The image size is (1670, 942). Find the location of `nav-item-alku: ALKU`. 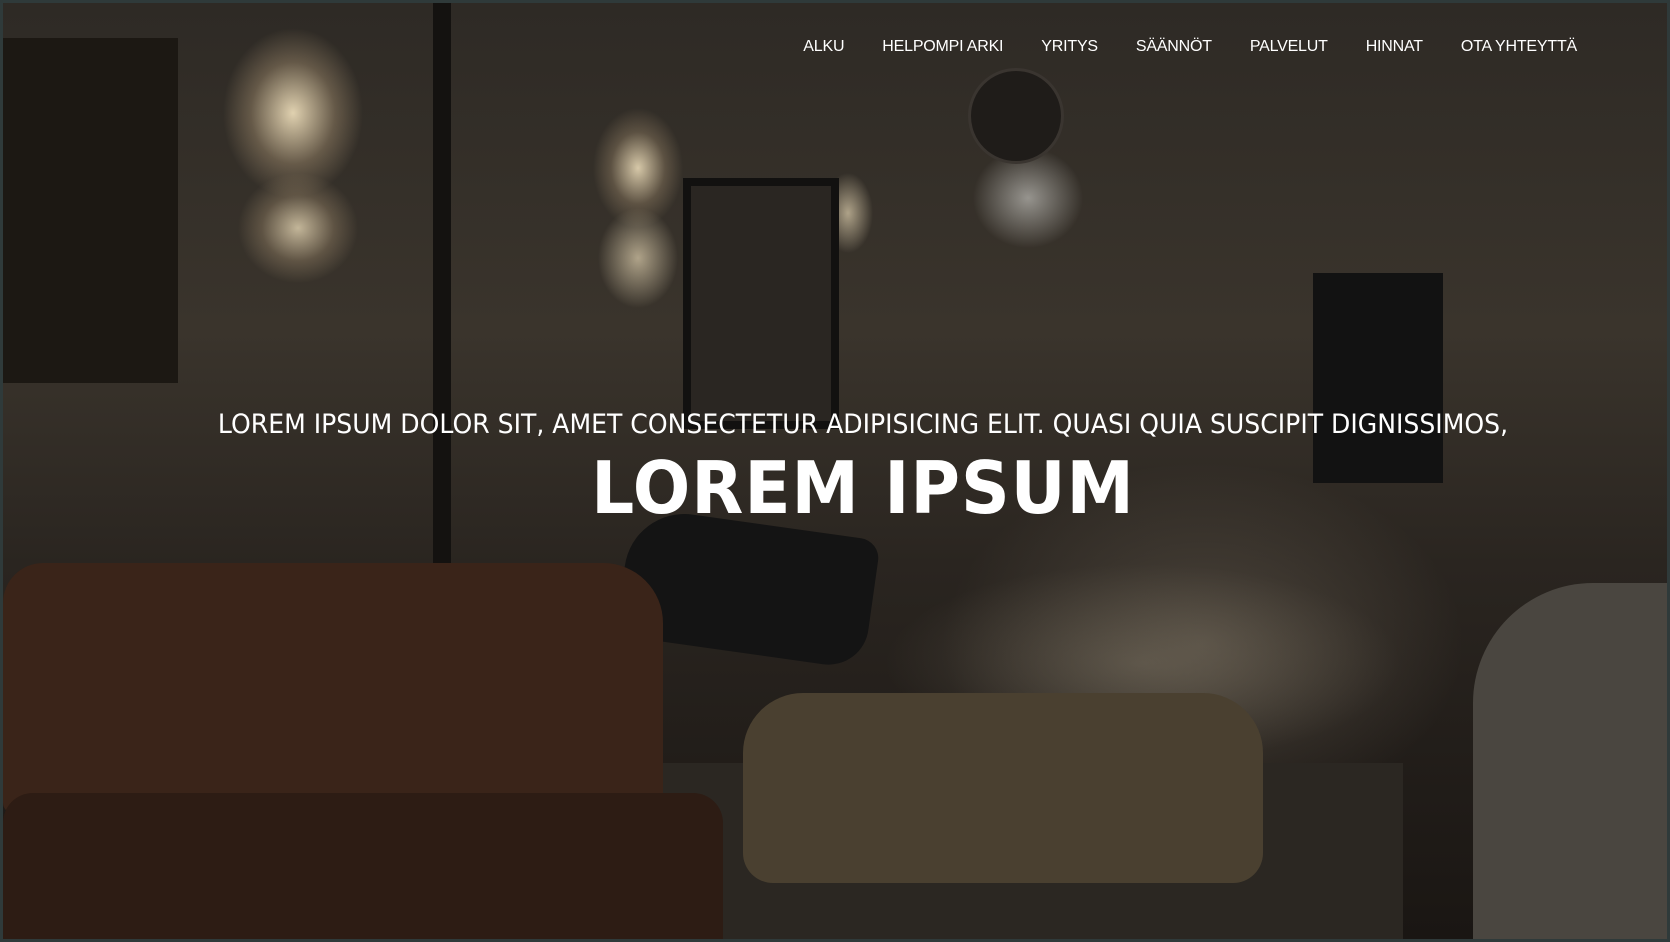

nav-item-alku: ALKU is located at coordinates (823, 47).